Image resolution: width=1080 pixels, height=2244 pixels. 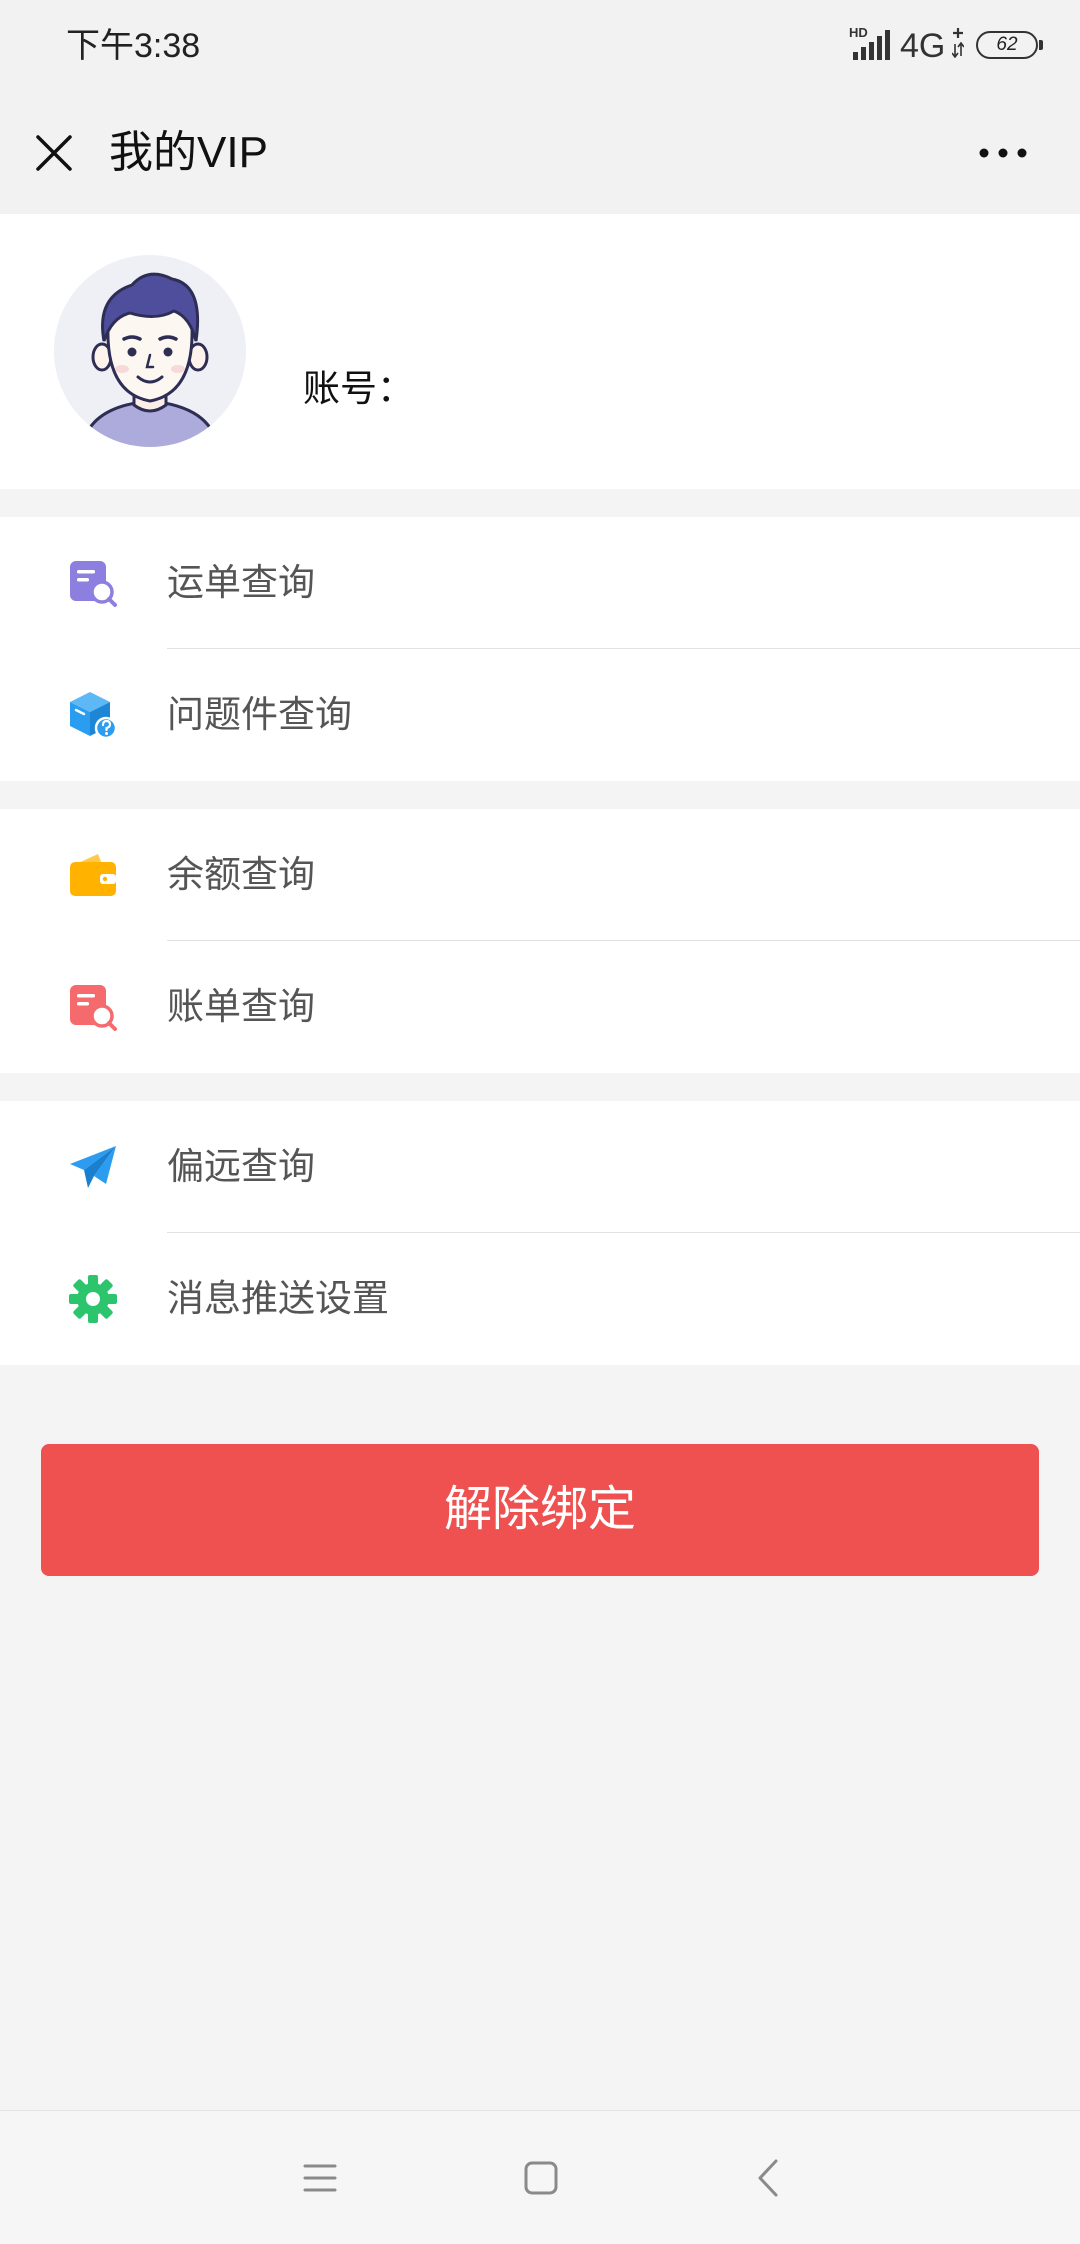 I want to click on menu-item-label: 问题件查询, so click(x=259, y=714).